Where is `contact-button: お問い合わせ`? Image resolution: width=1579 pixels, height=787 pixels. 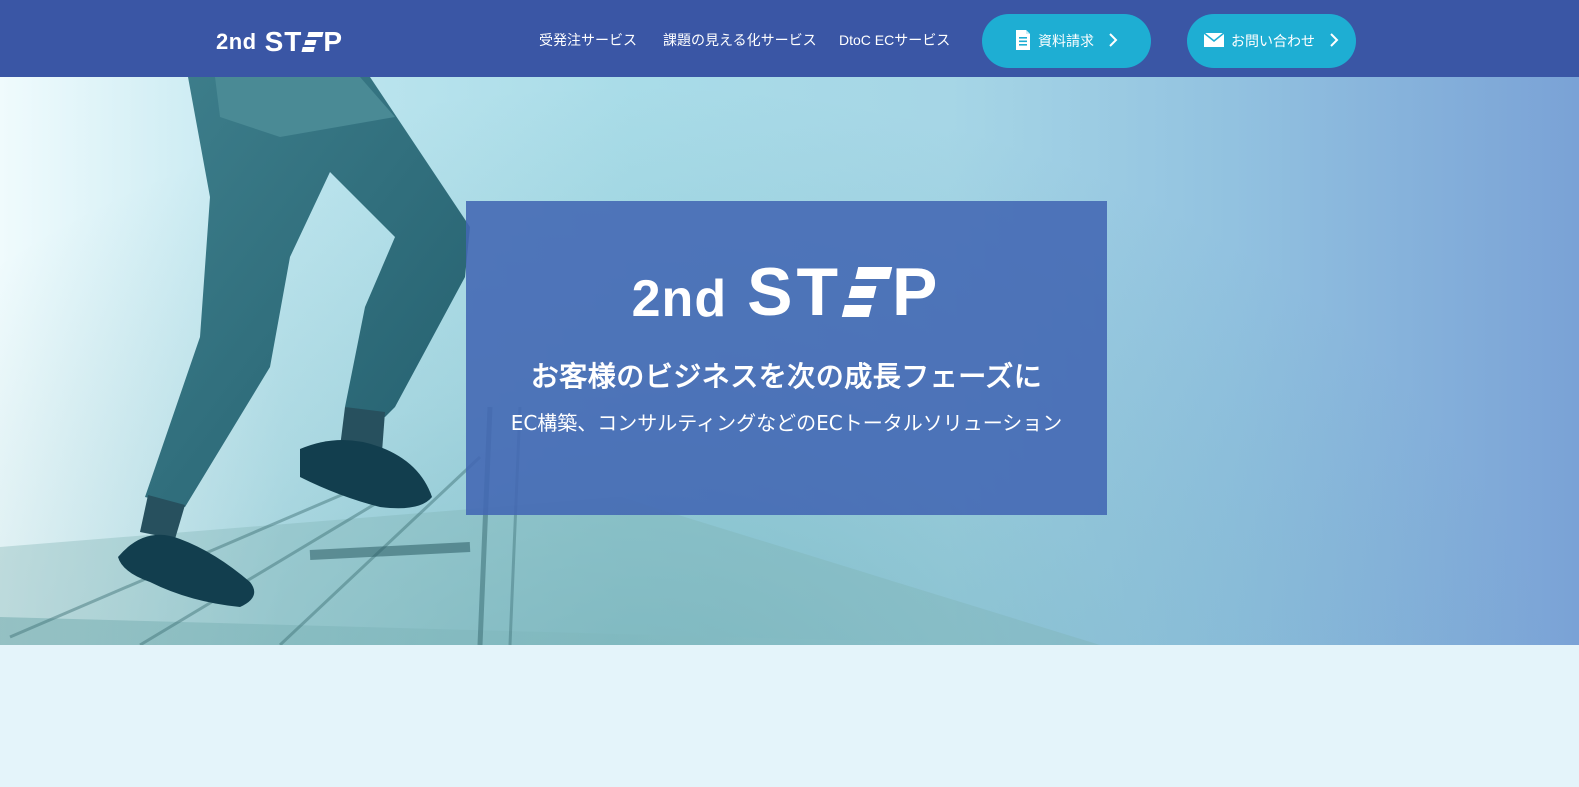 contact-button: お問い合わせ is located at coordinates (1271, 41).